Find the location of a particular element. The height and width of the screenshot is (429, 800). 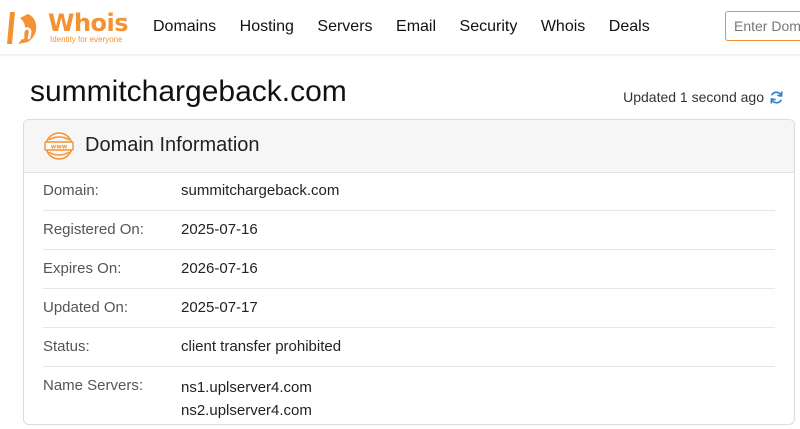

name-server-1: ns1.uplserver4.com is located at coordinates (246, 387).